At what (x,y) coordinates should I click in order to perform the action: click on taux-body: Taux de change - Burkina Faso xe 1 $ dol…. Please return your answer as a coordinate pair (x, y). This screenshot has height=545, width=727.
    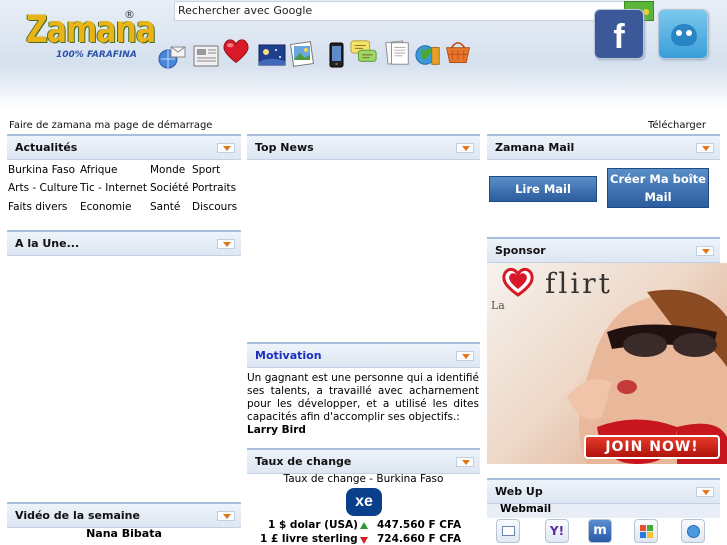
    Looking at the image, I should click on (363, 509).